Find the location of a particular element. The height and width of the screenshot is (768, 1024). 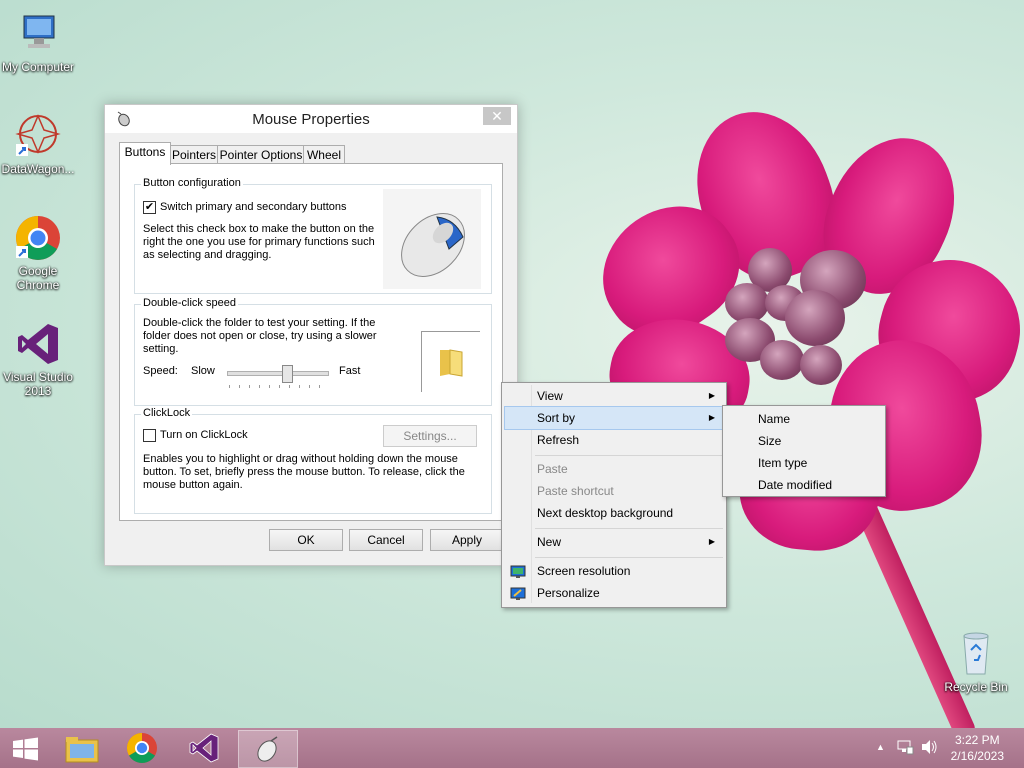

desktop-icon-label: Google Chrome is located at coordinates (38, 278).